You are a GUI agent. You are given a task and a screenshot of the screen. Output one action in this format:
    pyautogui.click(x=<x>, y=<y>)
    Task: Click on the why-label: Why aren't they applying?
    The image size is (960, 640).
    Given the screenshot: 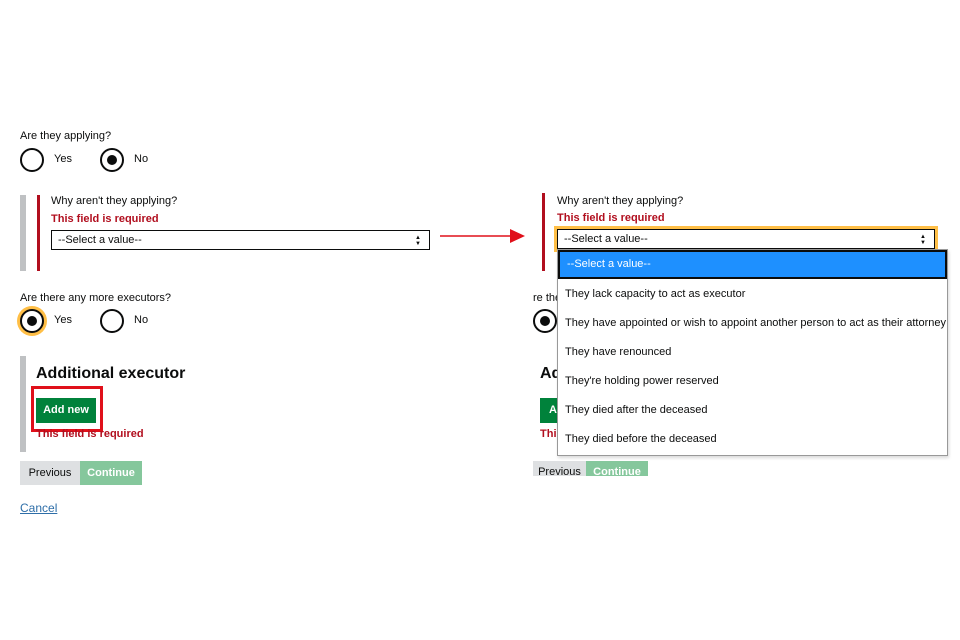 What is the action you would take?
    pyautogui.click(x=114, y=201)
    